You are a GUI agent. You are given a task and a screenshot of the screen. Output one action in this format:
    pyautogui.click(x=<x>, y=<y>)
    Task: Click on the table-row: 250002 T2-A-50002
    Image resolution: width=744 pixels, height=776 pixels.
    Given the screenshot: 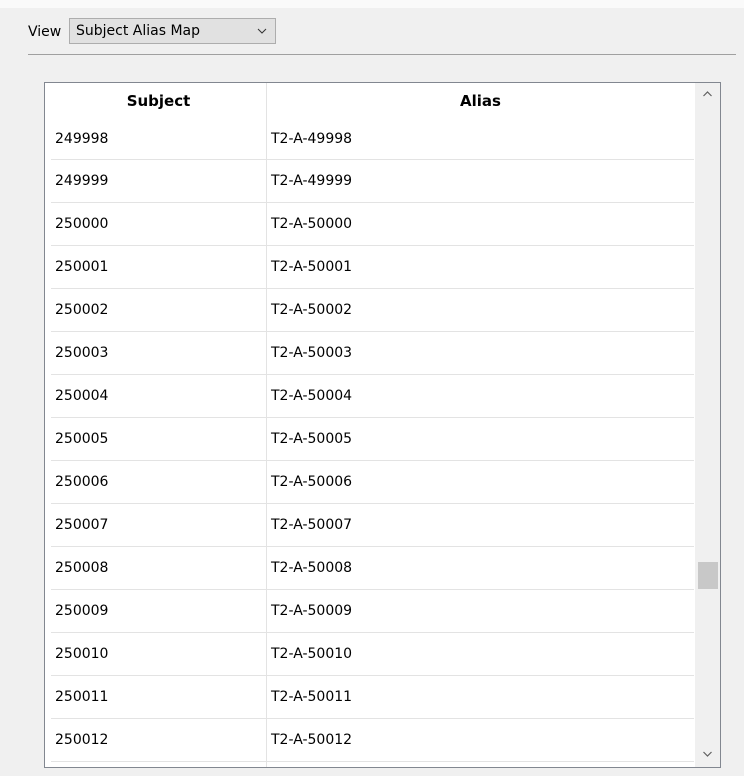 What is the action you would take?
    pyautogui.click(x=372, y=310)
    